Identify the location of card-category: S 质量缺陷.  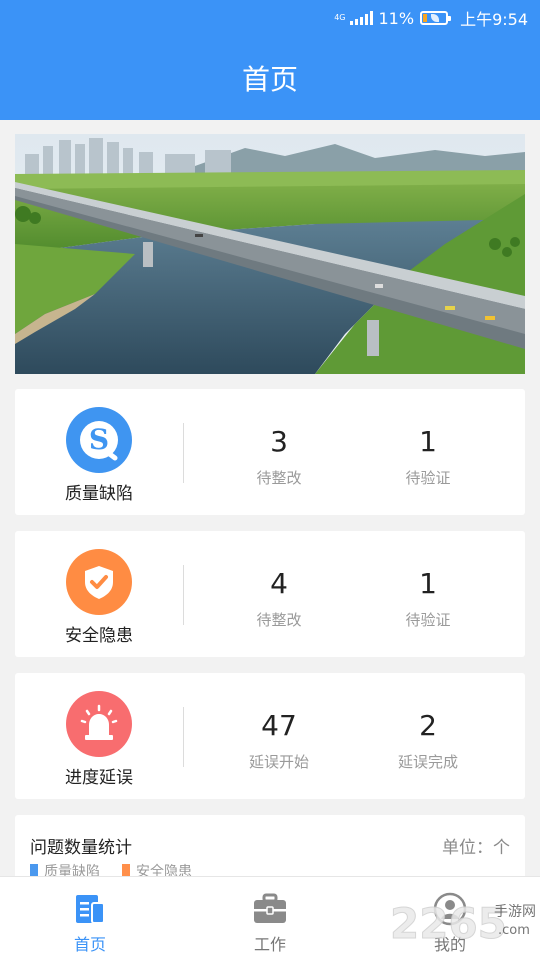
(99, 452).